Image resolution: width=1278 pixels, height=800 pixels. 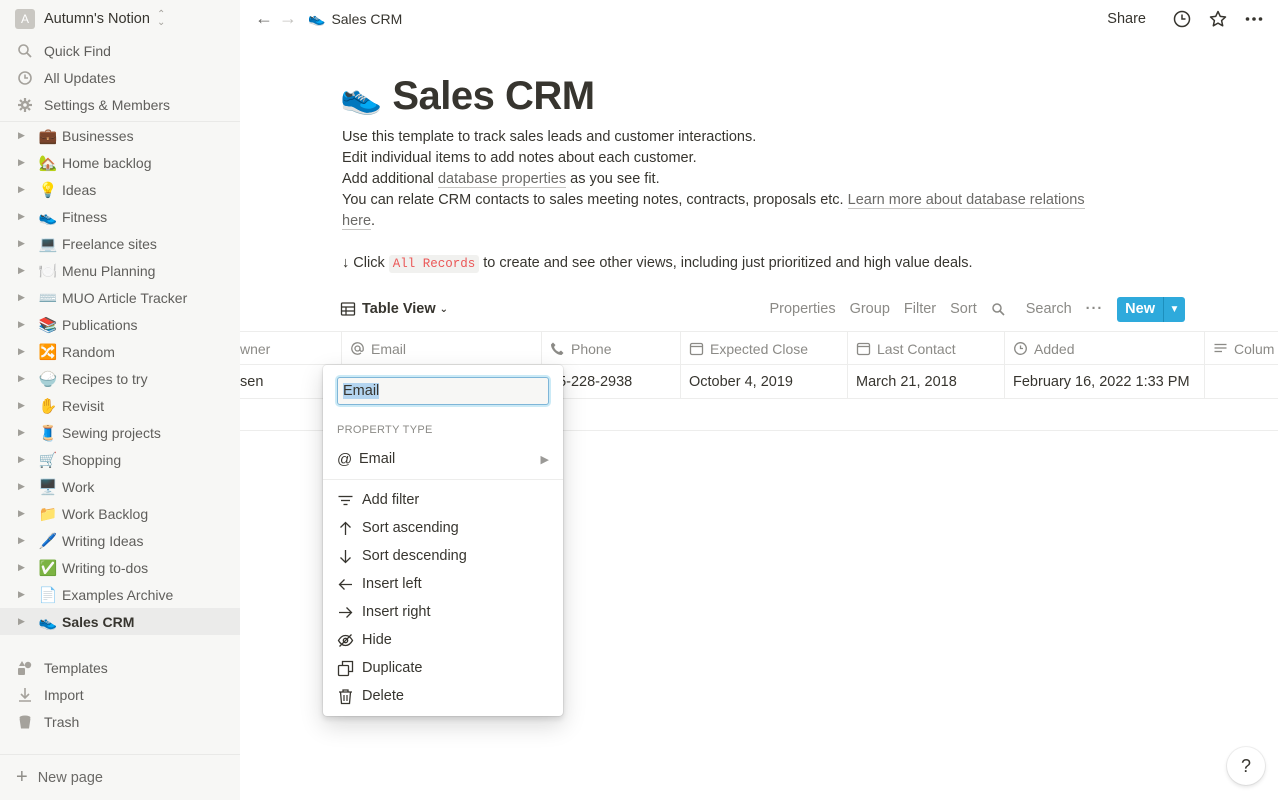 I want to click on cell-added: February 16, 2022 1:33 PM, so click(x=1105, y=381).